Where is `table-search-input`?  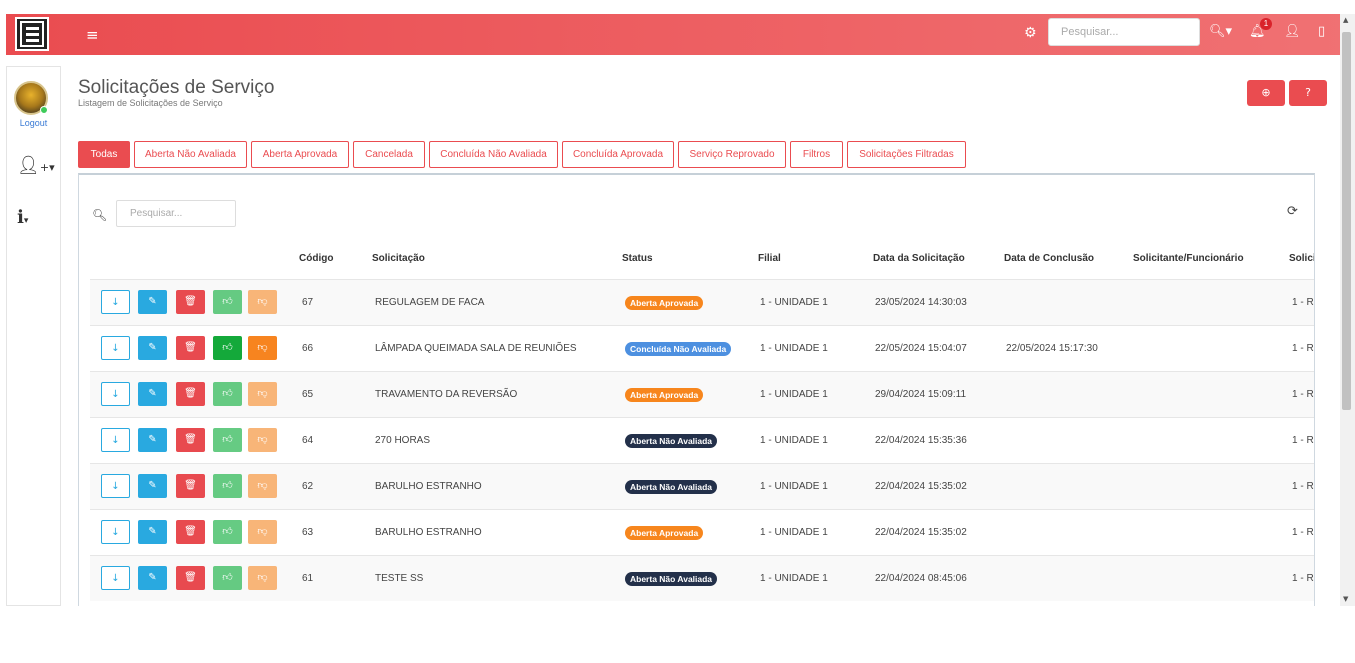
table-search-input is located at coordinates (176, 213).